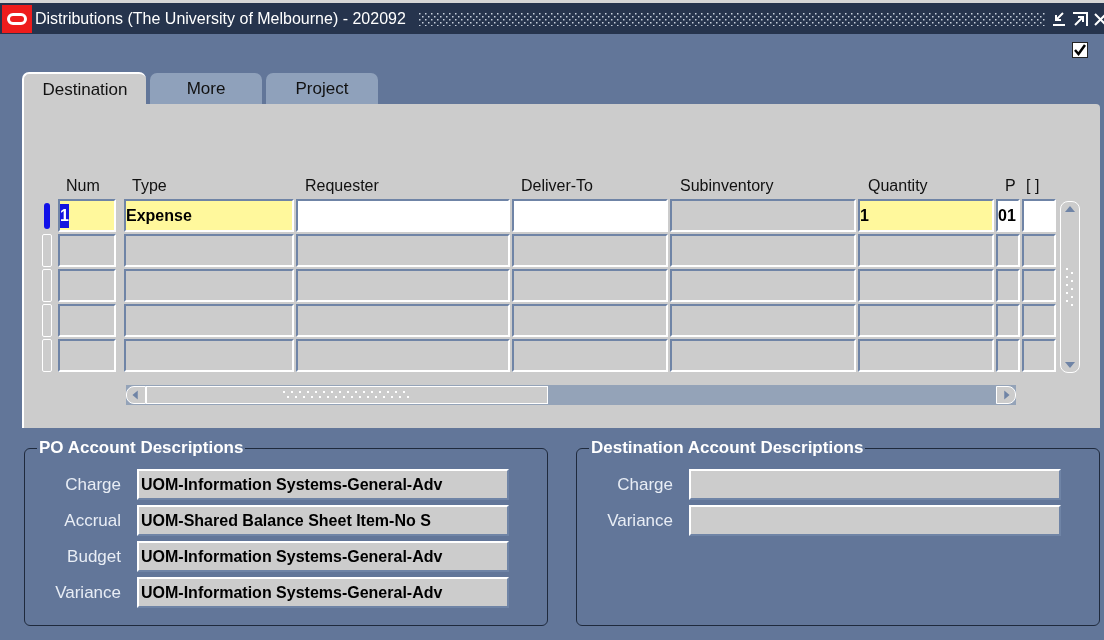 Image resolution: width=1104 pixels, height=640 pixels. What do you see at coordinates (1059, 18) in the screenshot?
I see `minimize-icon` at bounding box center [1059, 18].